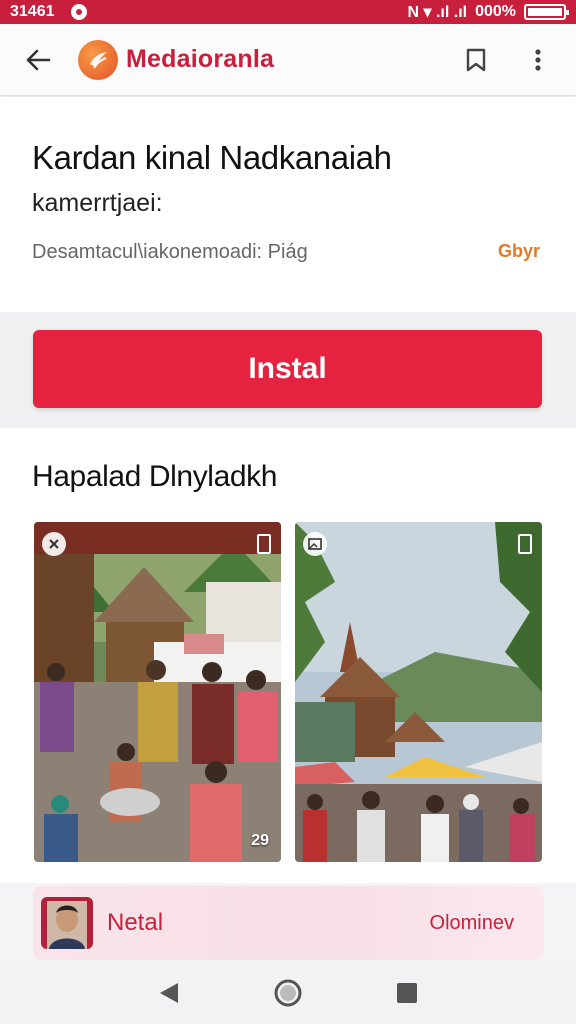  I want to click on more-options-button, so click(538, 60).